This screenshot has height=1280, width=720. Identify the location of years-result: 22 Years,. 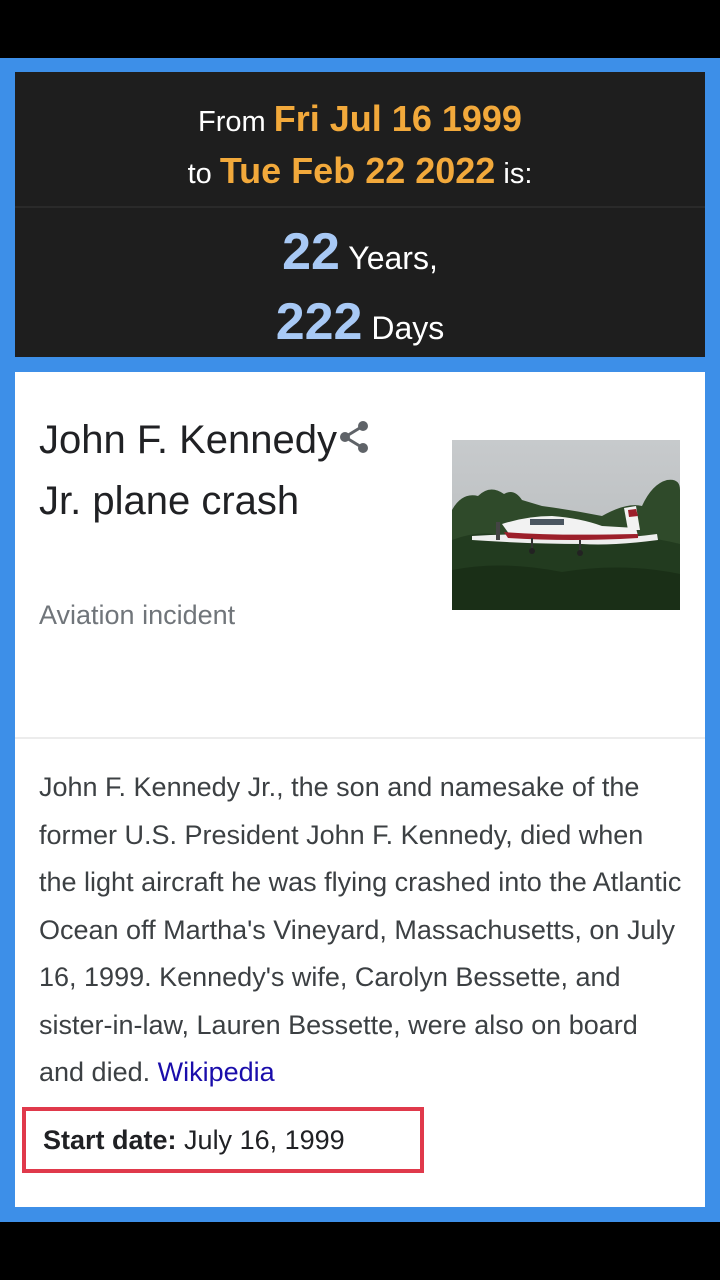
(360, 252).